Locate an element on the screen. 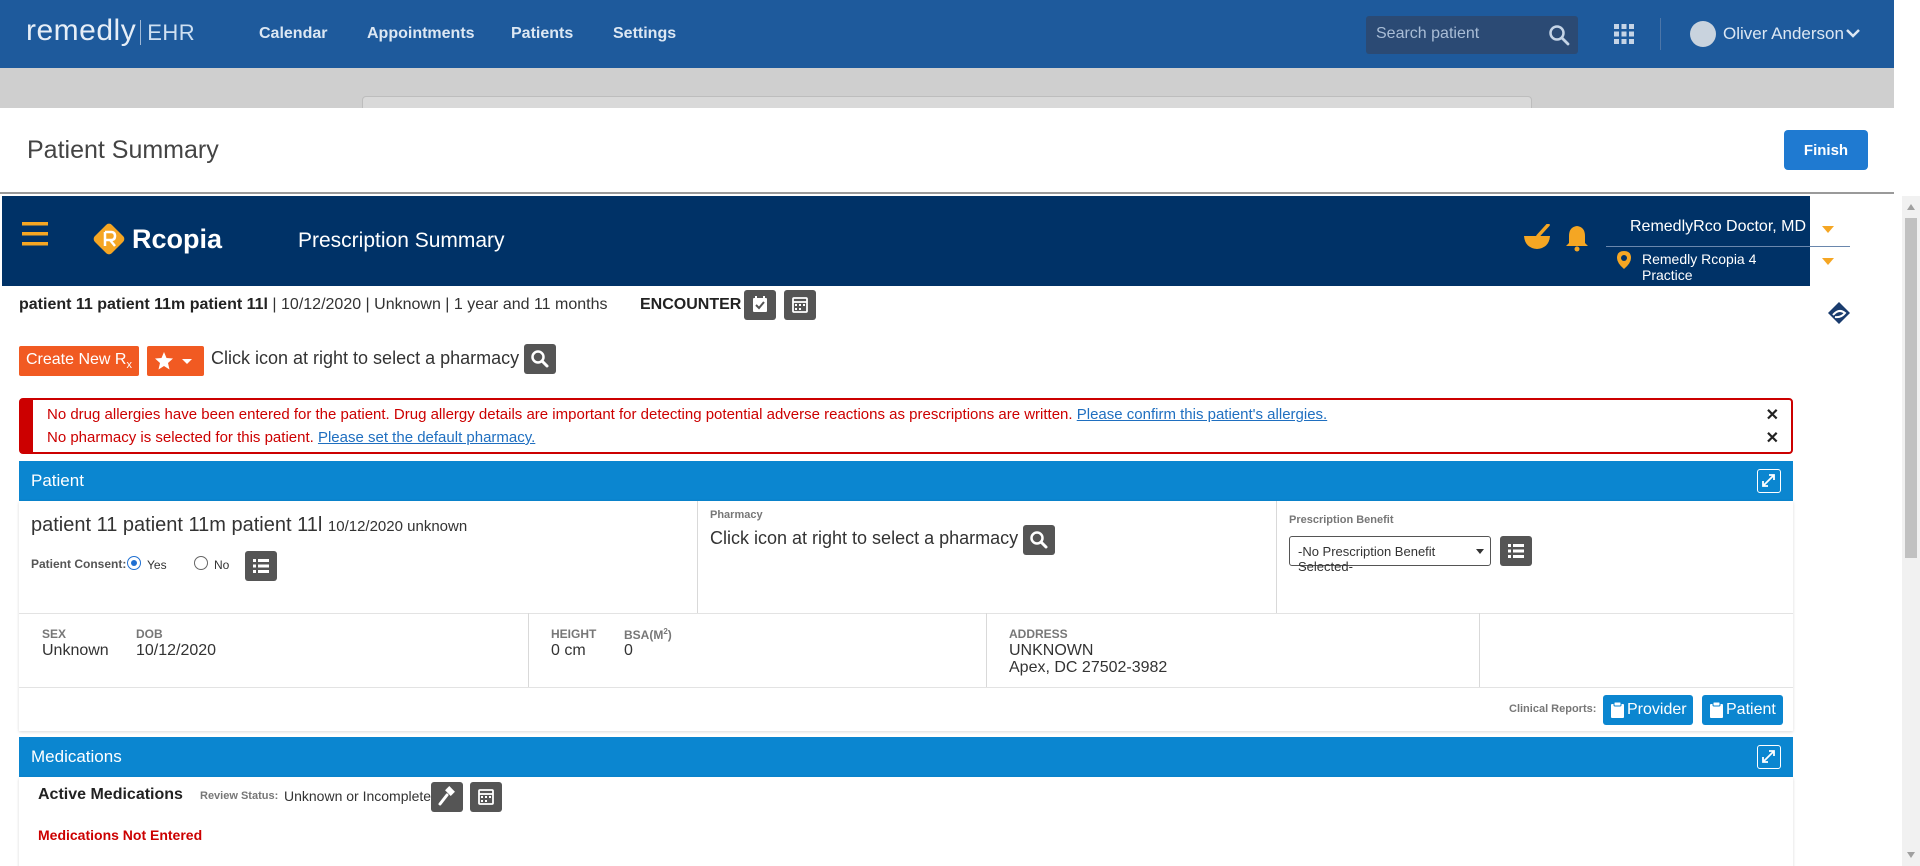  pharmacy-search-button is located at coordinates (540, 359).